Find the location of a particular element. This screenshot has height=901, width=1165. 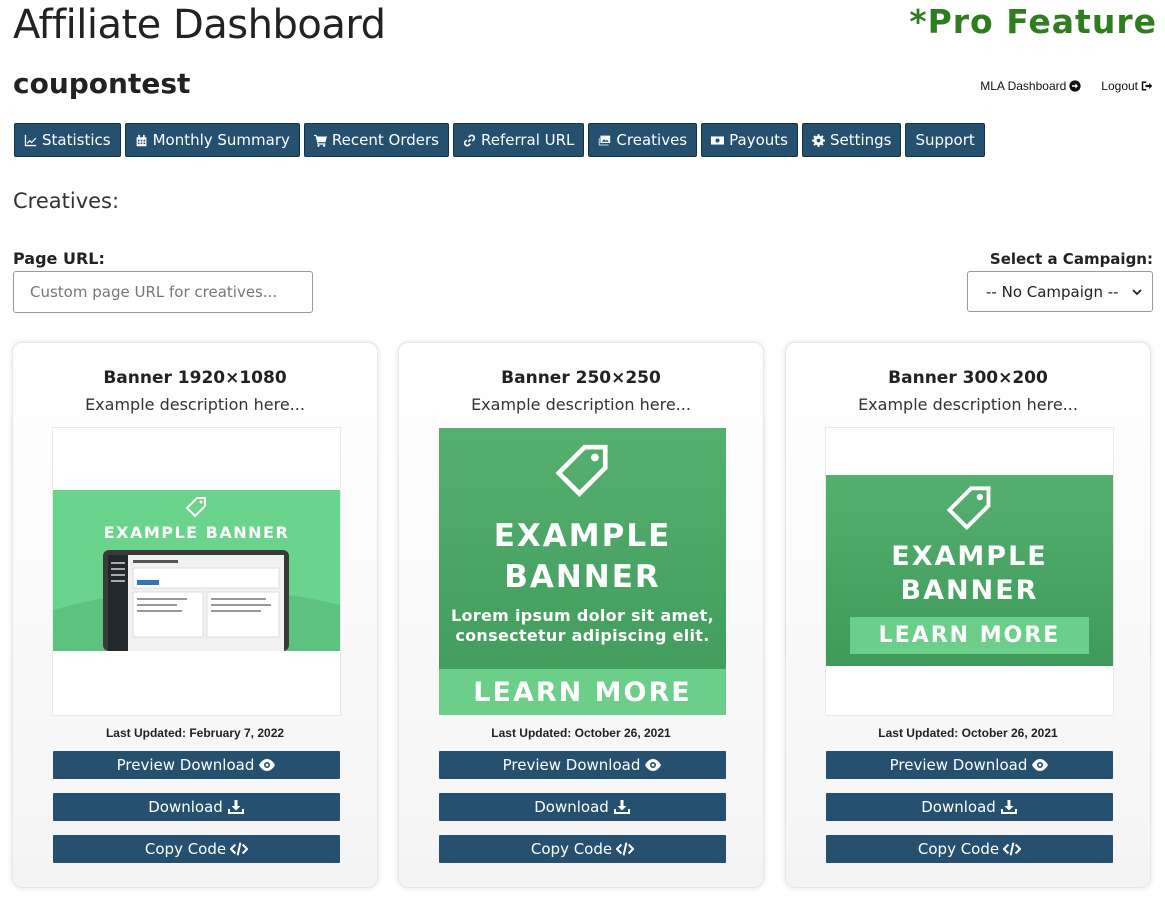

banner-preview-image: EXAMPLE BANNER is located at coordinates (196, 571).